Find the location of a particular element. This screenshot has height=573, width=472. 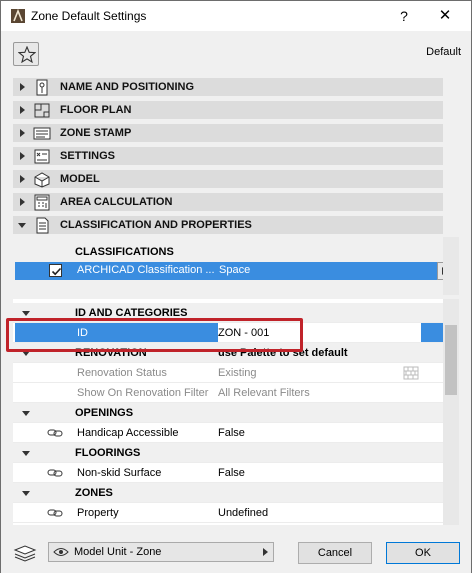

panel-floor-plan: FLOOR PLAN is located at coordinates (228, 110).